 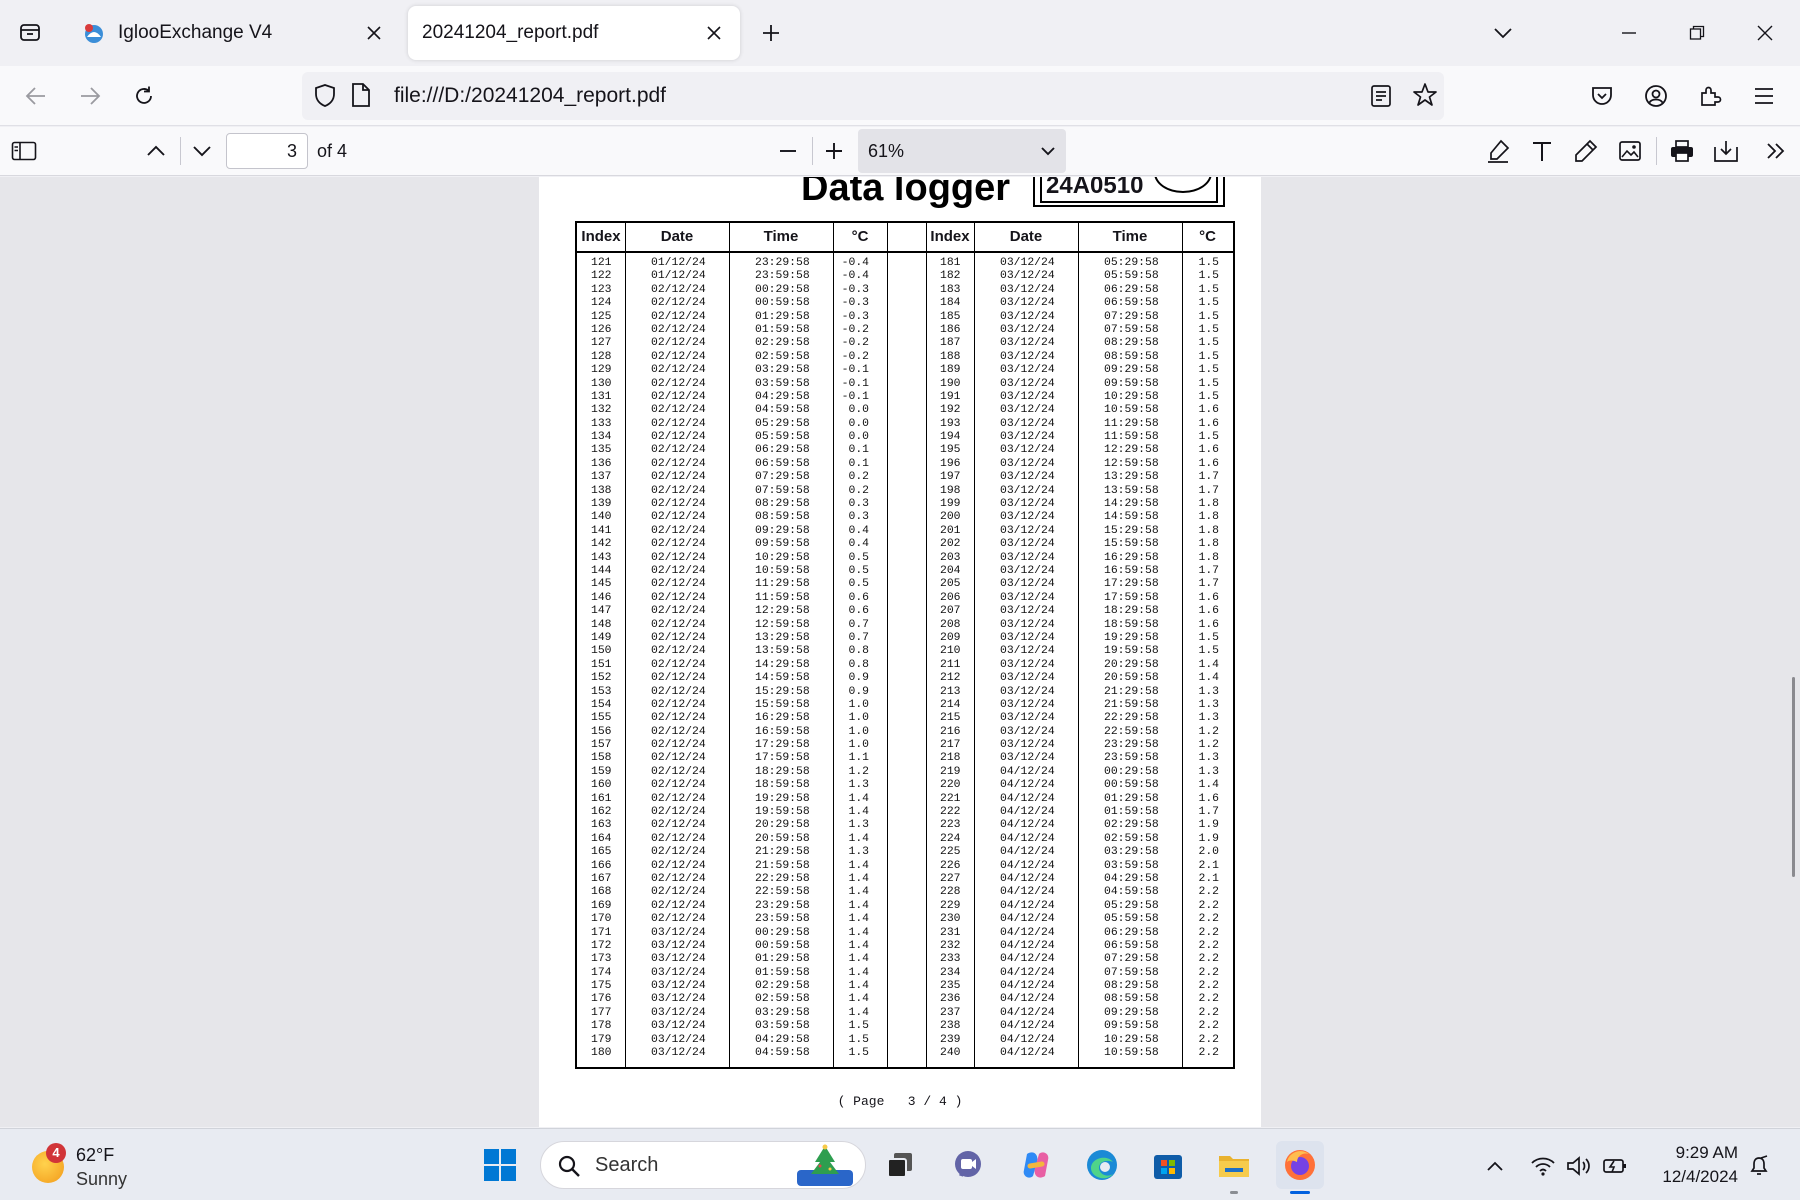 I want to click on battery-icon, so click(x=1615, y=1166).